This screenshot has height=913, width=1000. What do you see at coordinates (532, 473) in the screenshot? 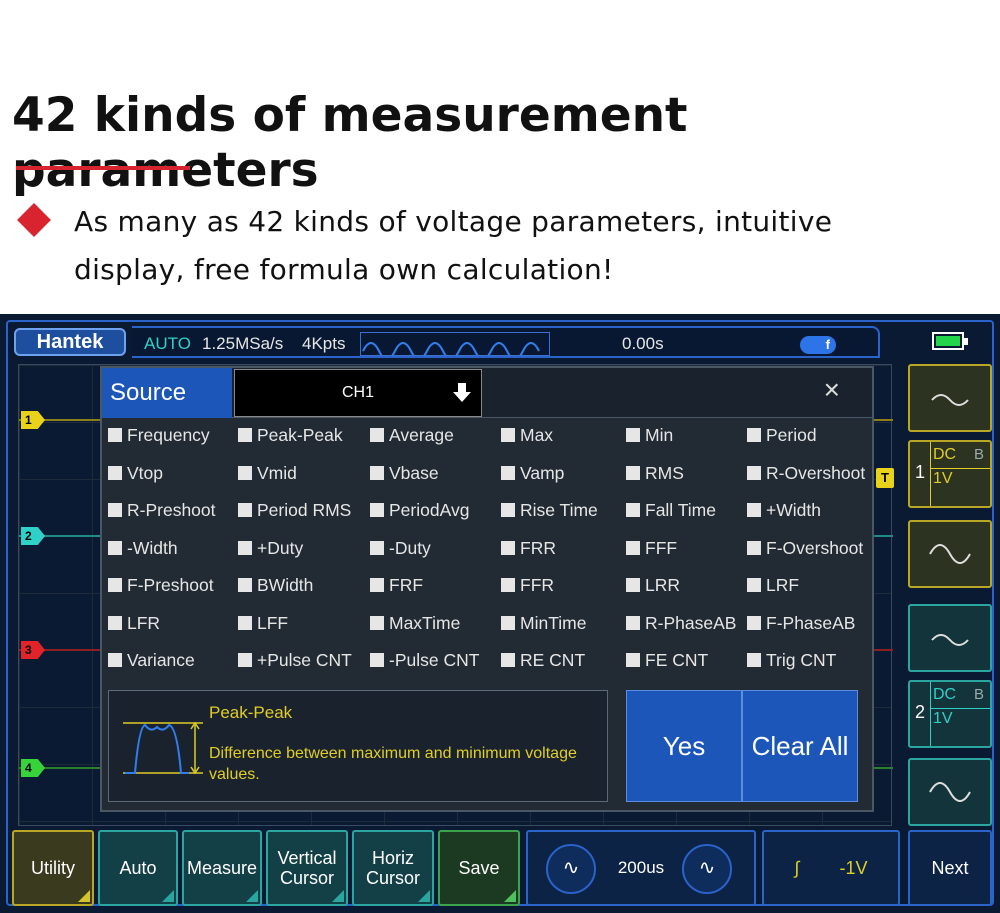
I see `param-checkbox: Vamp` at bounding box center [532, 473].